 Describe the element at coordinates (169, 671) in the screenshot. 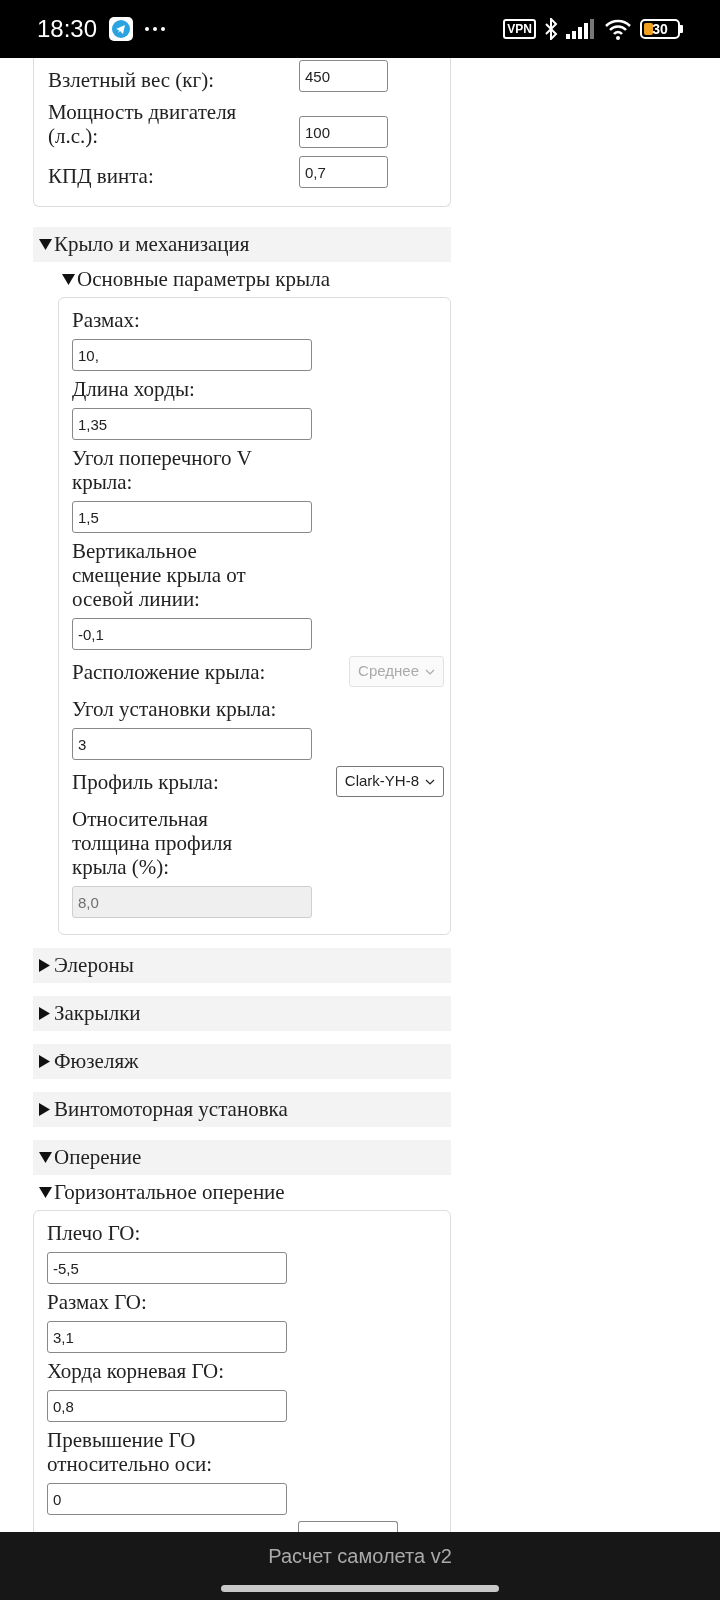

I see `field-label: Расположение крыла:` at that location.